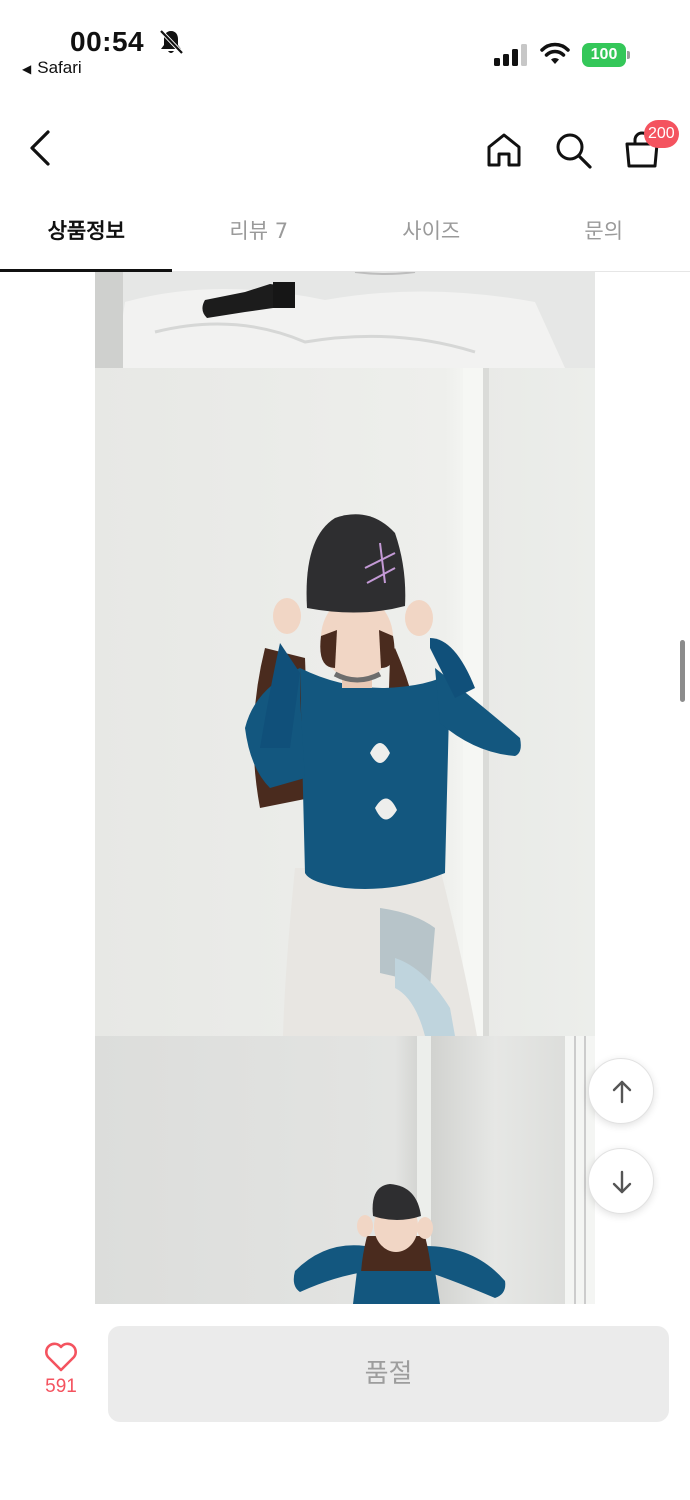 The height and width of the screenshot is (1500, 690). I want to click on tab-reviews: 리뷰 7, so click(259, 235).